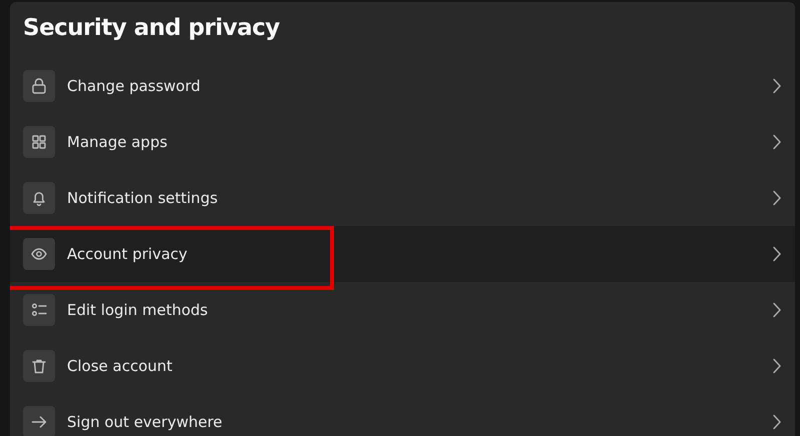 This screenshot has width=800, height=436. Describe the element at coordinates (39, 310) in the screenshot. I see `list-icon` at that location.